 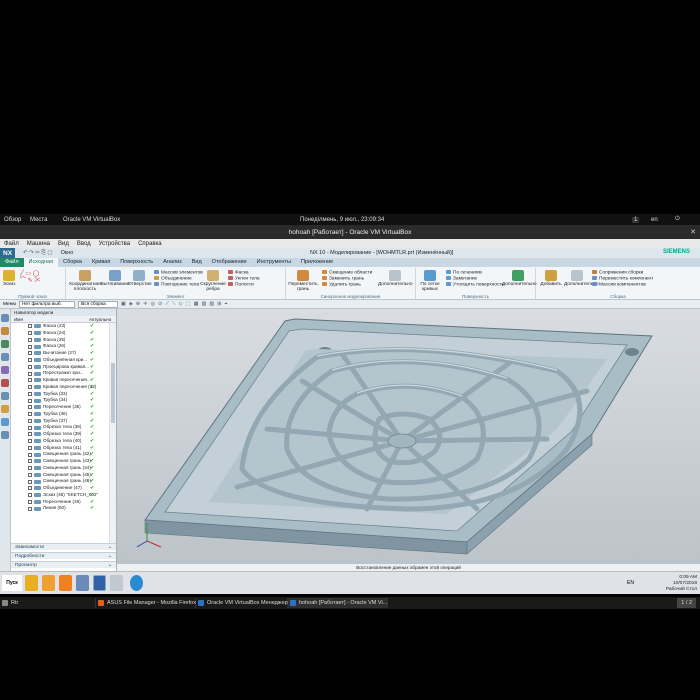 I want to click on document-icon, so click(x=116, y=583).